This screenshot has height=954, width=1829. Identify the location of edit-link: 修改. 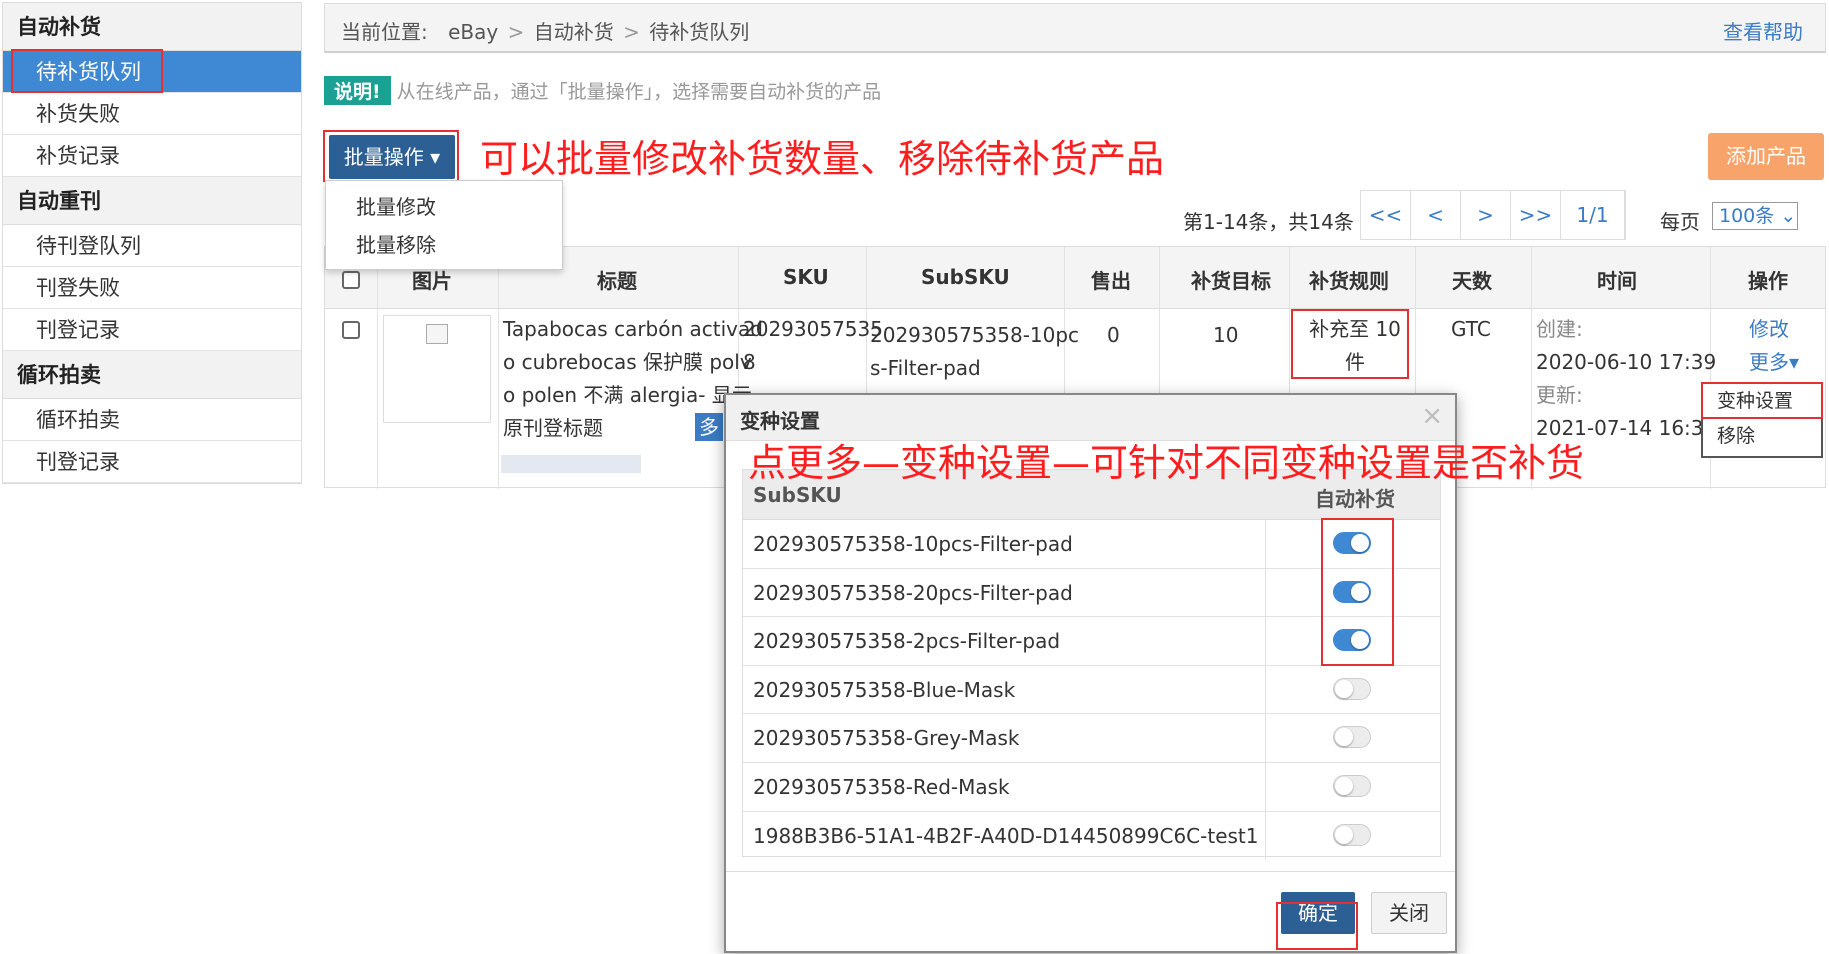
(1769, 329).